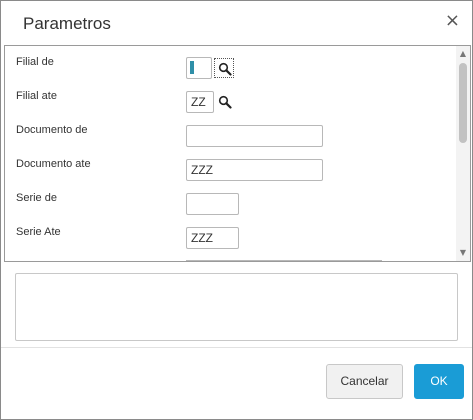  Describe the element at coordinates (463, 54) in the screenshot. I see `arrow-up-icon: ▲` at that location.